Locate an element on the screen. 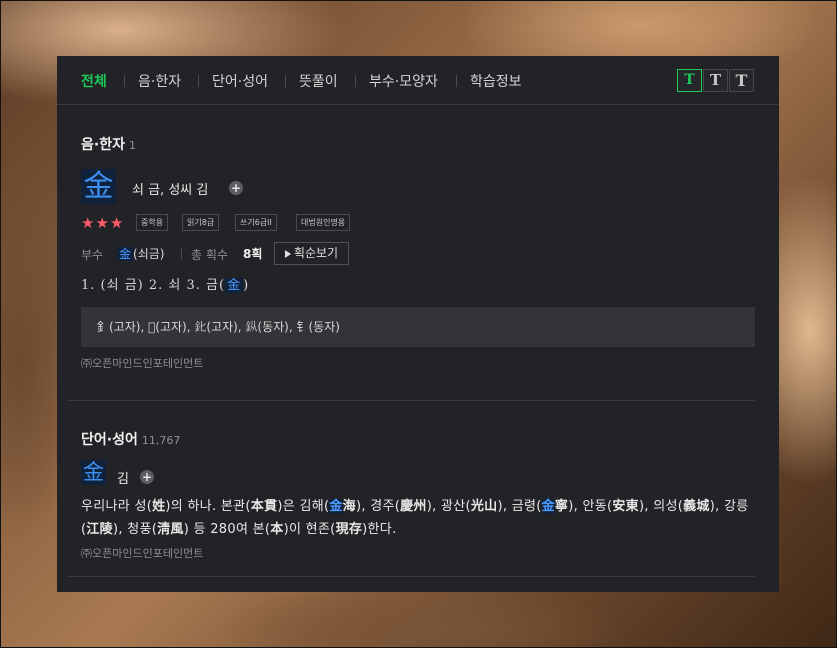  badge-read-grade: 읽기8급 is located at coordinates (201, 222).